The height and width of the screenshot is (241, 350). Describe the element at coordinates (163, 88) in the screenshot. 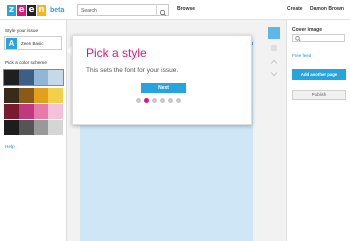

I see `next-button: Next` at that location.